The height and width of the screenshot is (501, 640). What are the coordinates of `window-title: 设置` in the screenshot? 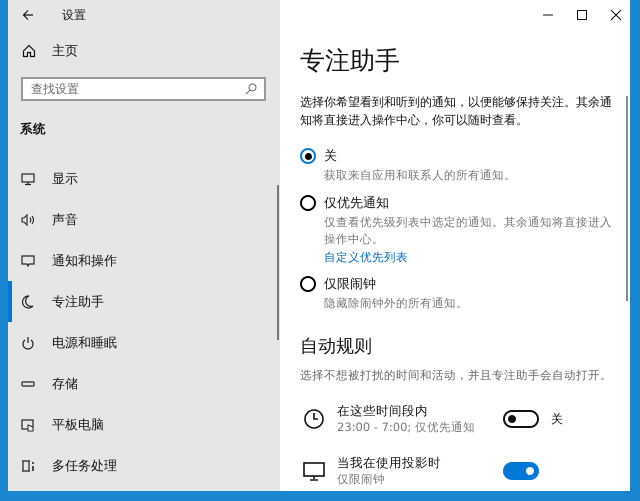 It's located at (74, 15).